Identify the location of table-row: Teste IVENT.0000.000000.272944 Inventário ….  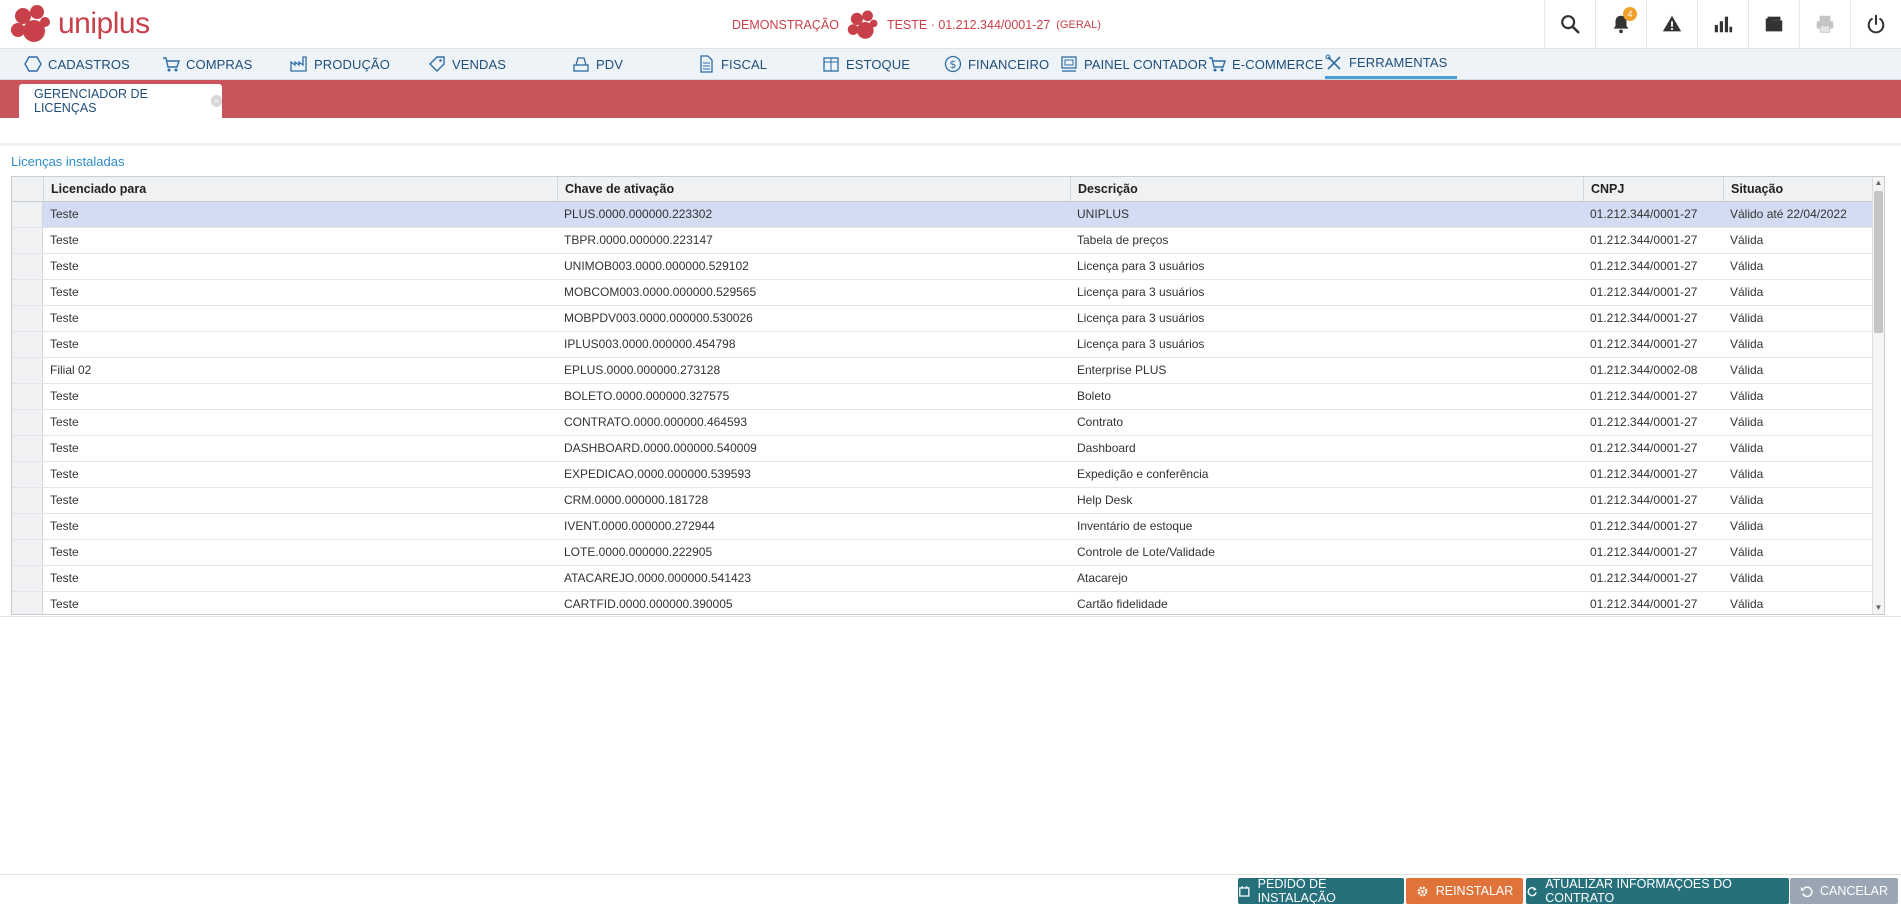
(942, 527).